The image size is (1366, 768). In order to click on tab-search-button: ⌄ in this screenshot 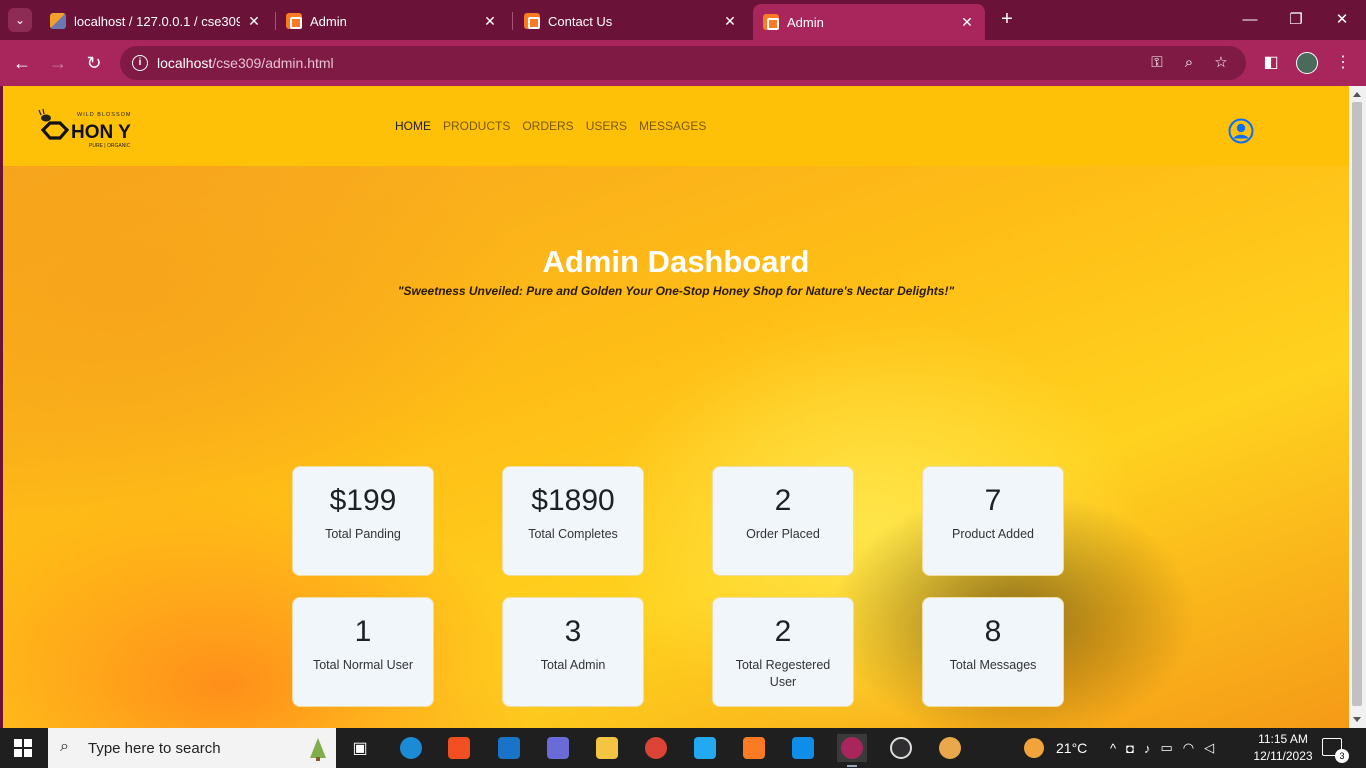, I will do `click(20, 20)`.